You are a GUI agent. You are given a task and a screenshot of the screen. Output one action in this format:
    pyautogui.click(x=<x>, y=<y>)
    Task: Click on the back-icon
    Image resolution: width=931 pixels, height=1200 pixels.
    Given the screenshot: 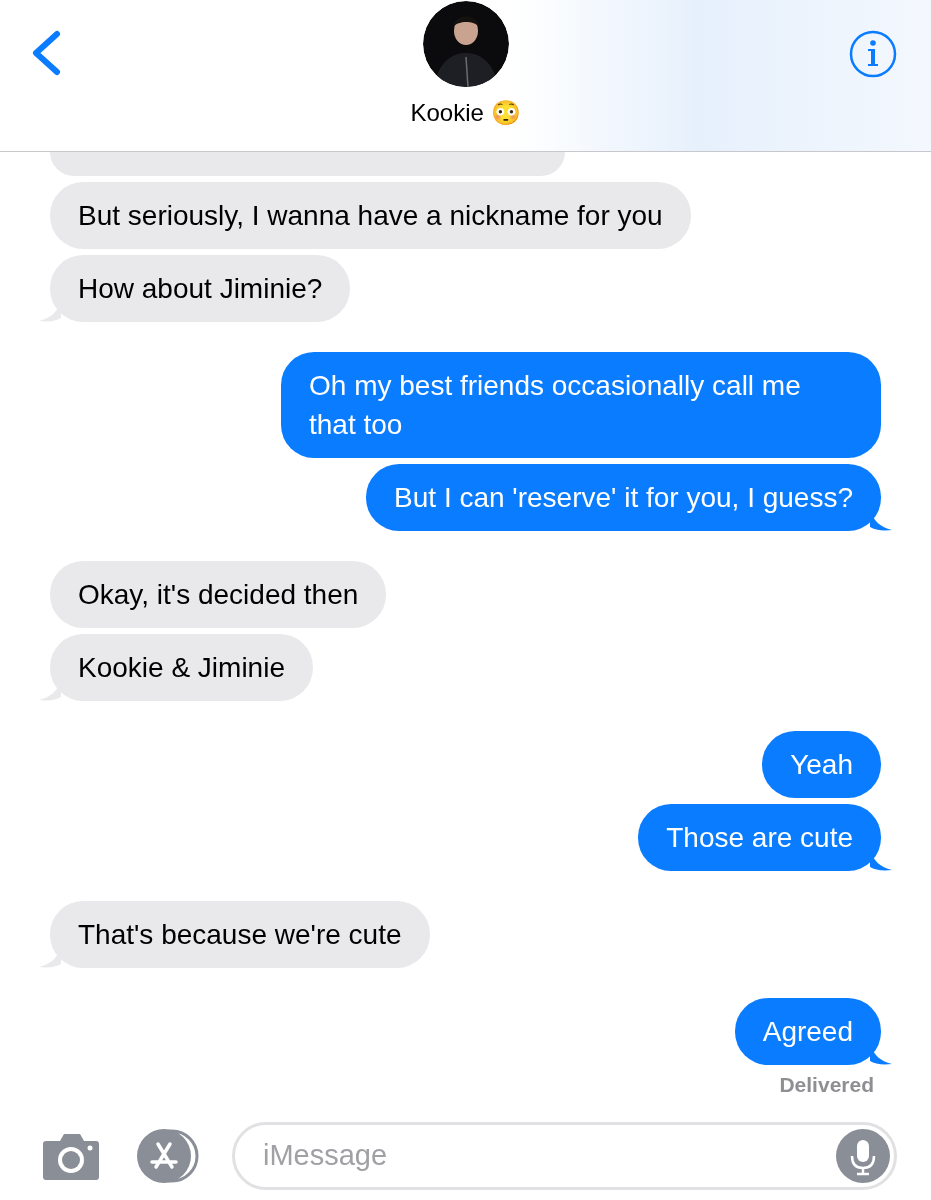 What is the action you would take?
    pyautogui.click(x=46, y=53)
    